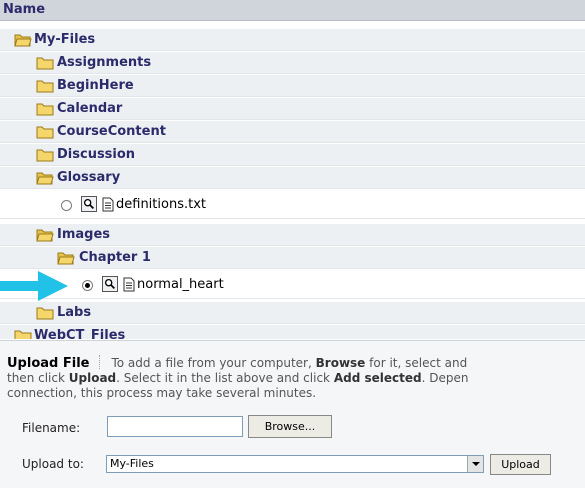 The width and height of the screenshot is (585, 488). What do you see at coordinates (292, 313) in the screenshot?
I see `folder-row-labs: Labs` at bounding box center [292, 313].